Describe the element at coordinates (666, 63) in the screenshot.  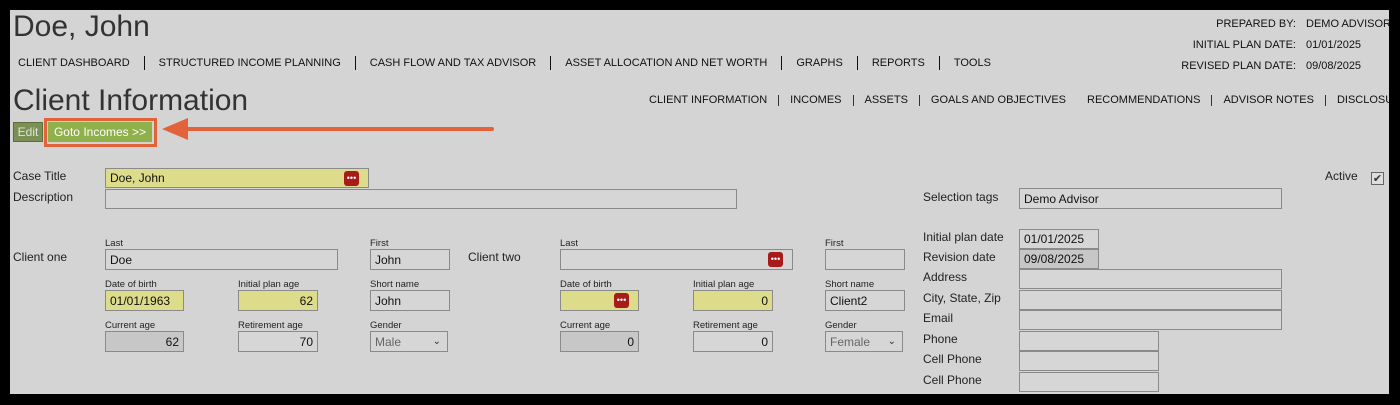
I see `nav-asset-allocation-net-worth: ASSET ALLOCATION AND NET WORTH` at that location.